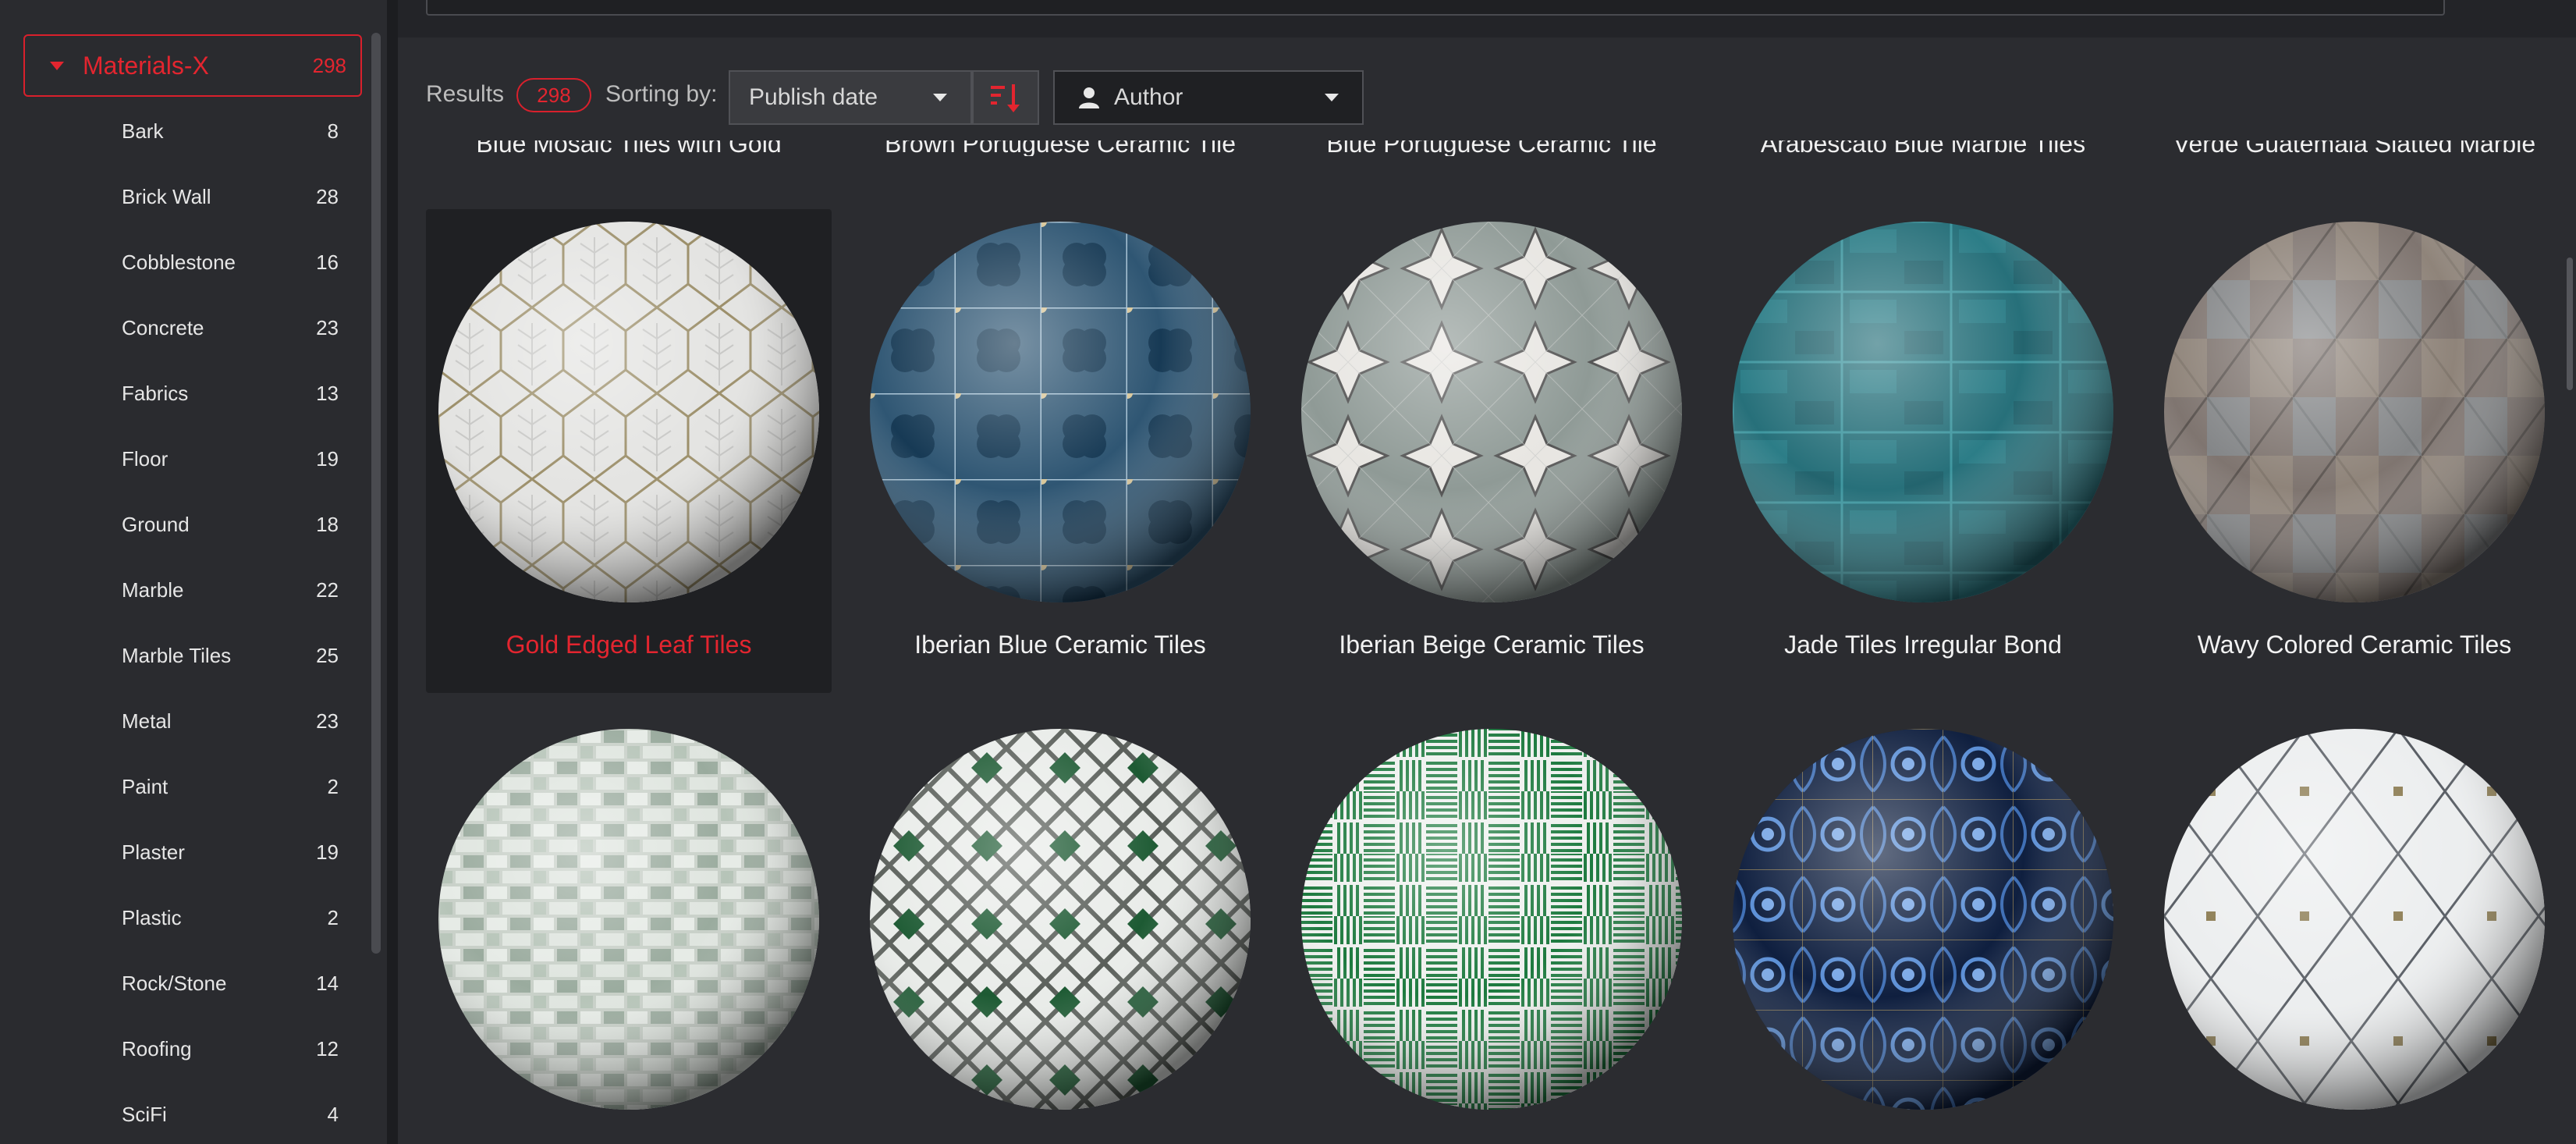 This screenshot has width=2576, height=1144. What do you see at coordinates (327, 655) in the screenshot?
I see `category-count: 25` at bounding box center [327, 655].